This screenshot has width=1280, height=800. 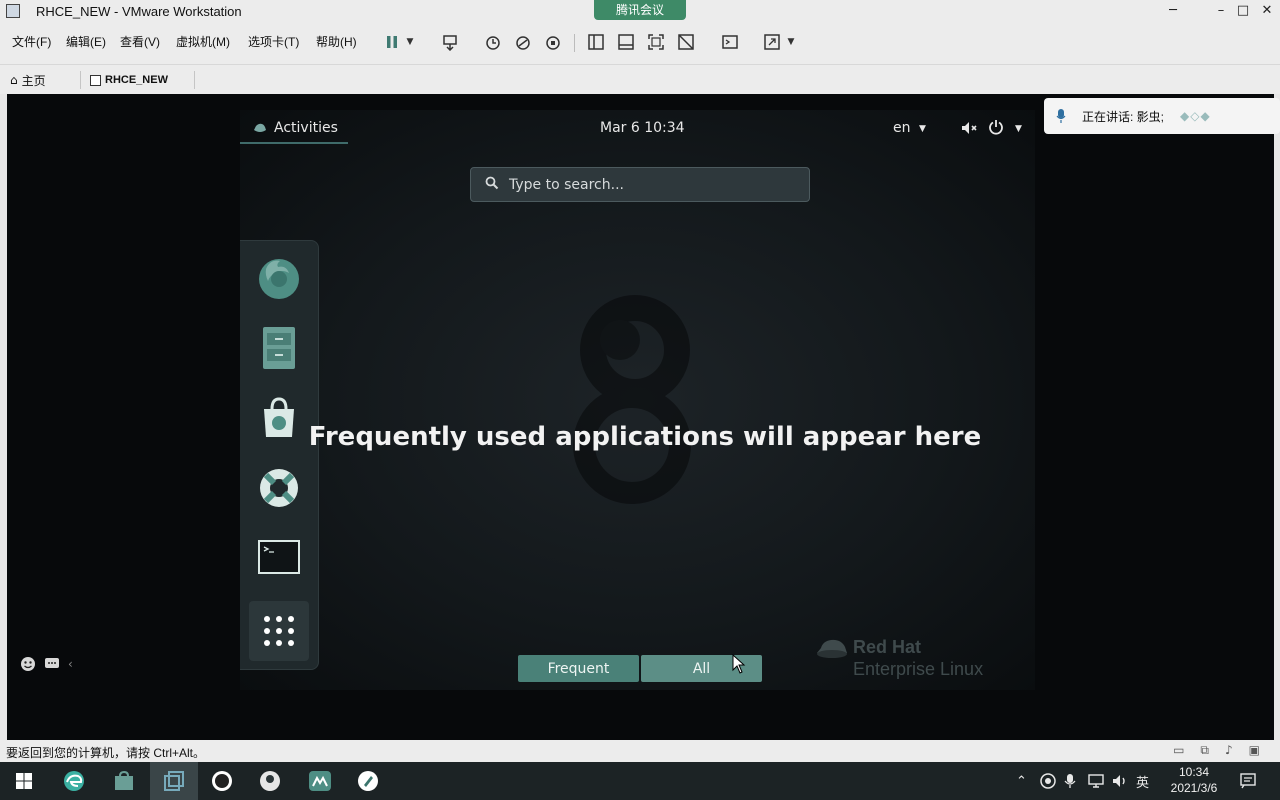 What do you see at coordinates (270, 781) in the screenshot?
I see `browser-icon` at bounding box center [270, 781].